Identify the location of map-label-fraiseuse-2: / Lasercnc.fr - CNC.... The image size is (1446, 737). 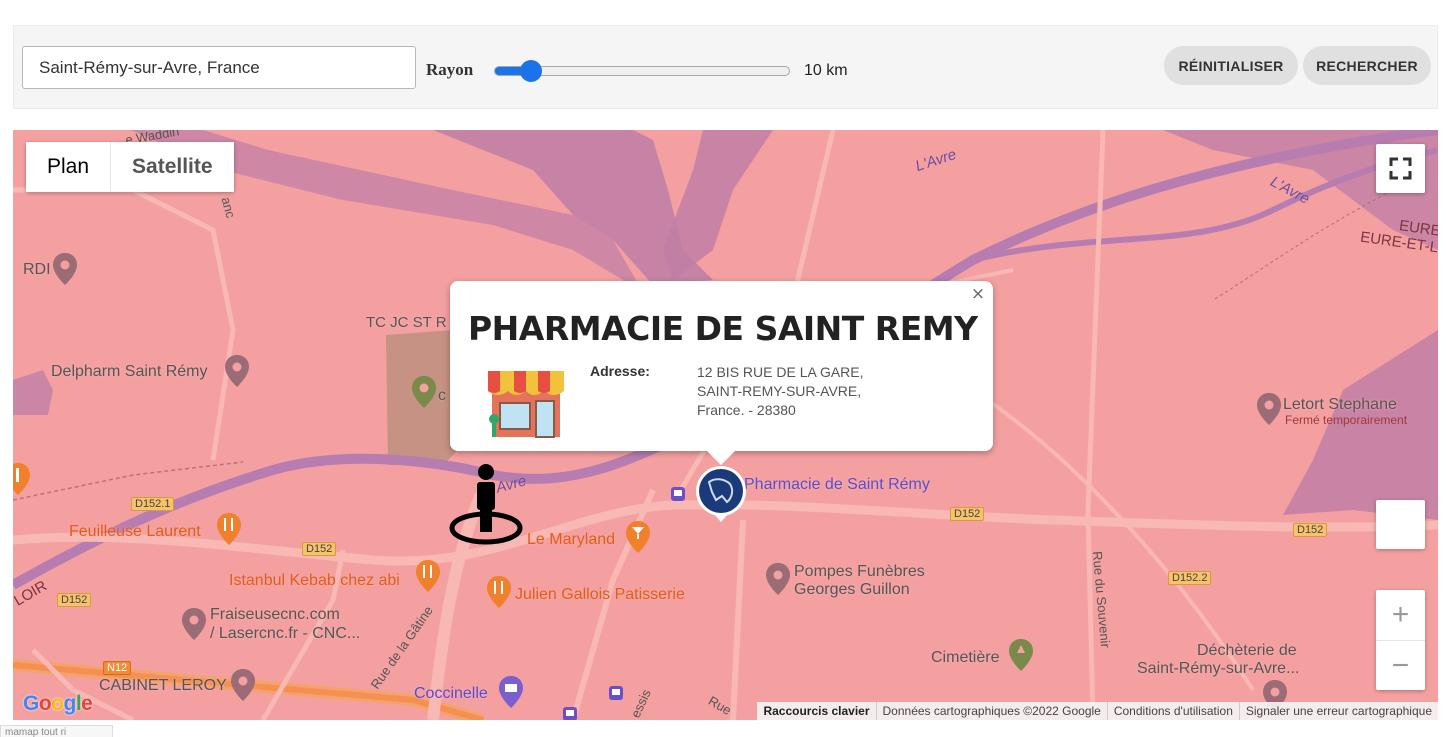
(285, 633).